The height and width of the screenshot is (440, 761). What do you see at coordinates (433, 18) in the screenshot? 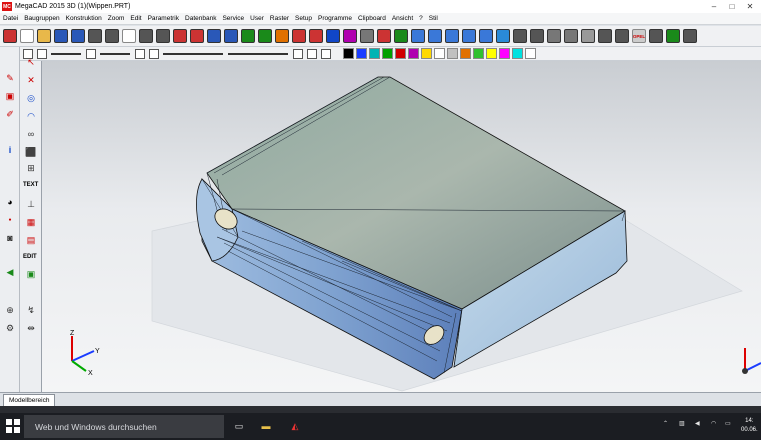
I see `menu-stil: Stil` at bounding box center [433, 18].